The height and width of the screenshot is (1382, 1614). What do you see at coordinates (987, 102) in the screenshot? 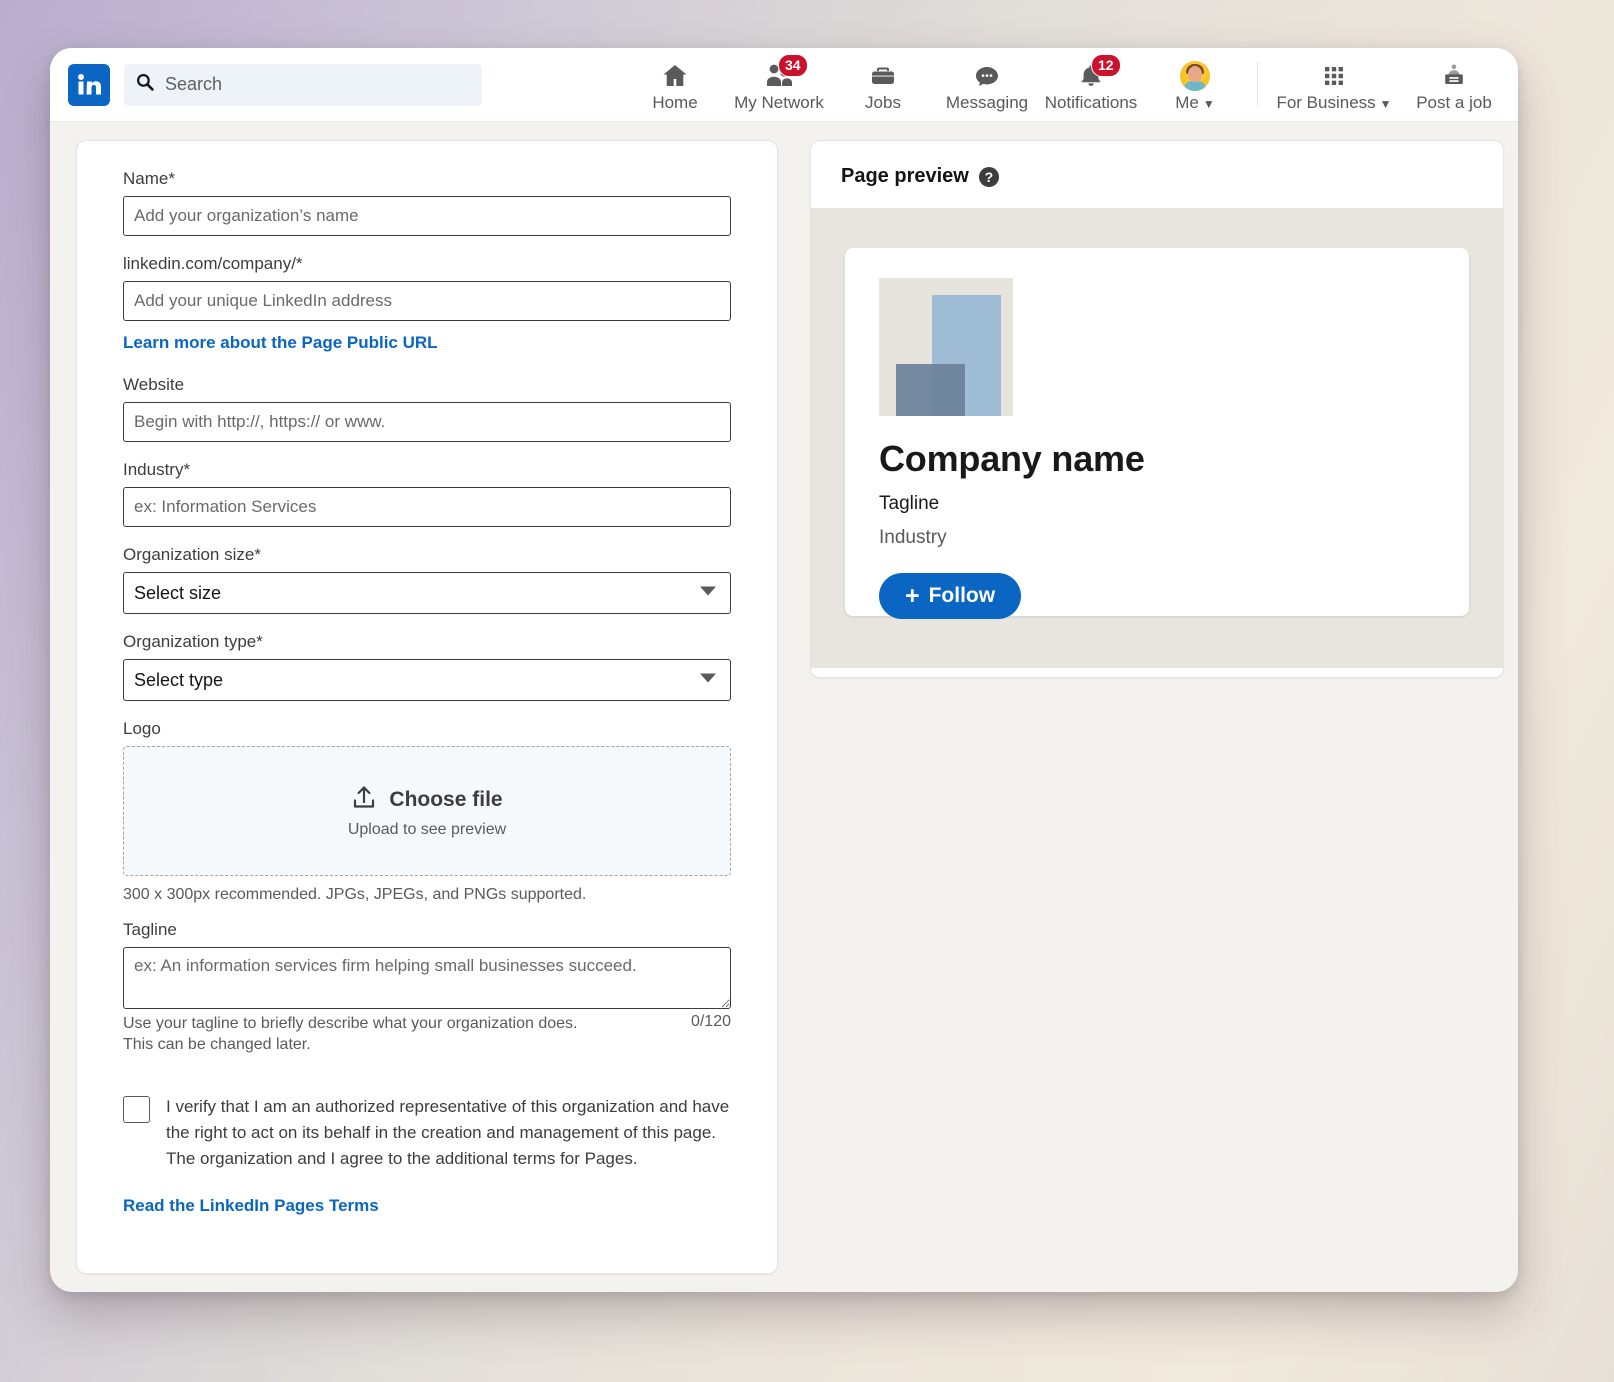
I see `nav-label-messaging: Messaging` at bounding box center [987, 102].